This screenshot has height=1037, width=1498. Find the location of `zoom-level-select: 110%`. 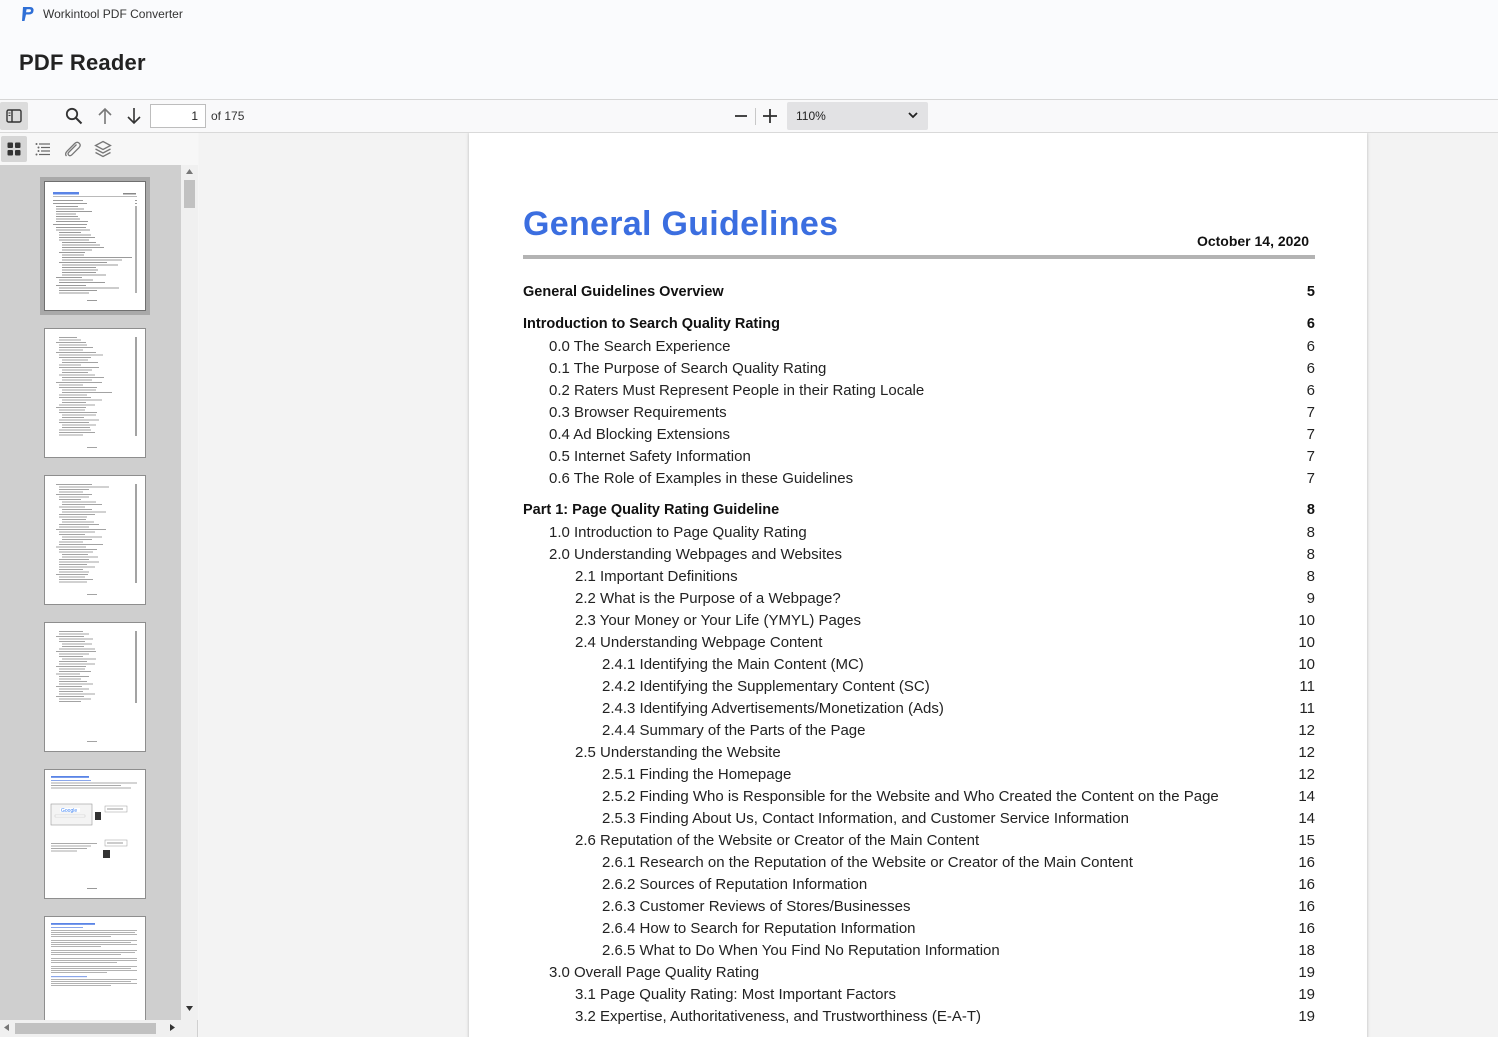

zoom-level-select: 110% is located at coordinates (857, 116).